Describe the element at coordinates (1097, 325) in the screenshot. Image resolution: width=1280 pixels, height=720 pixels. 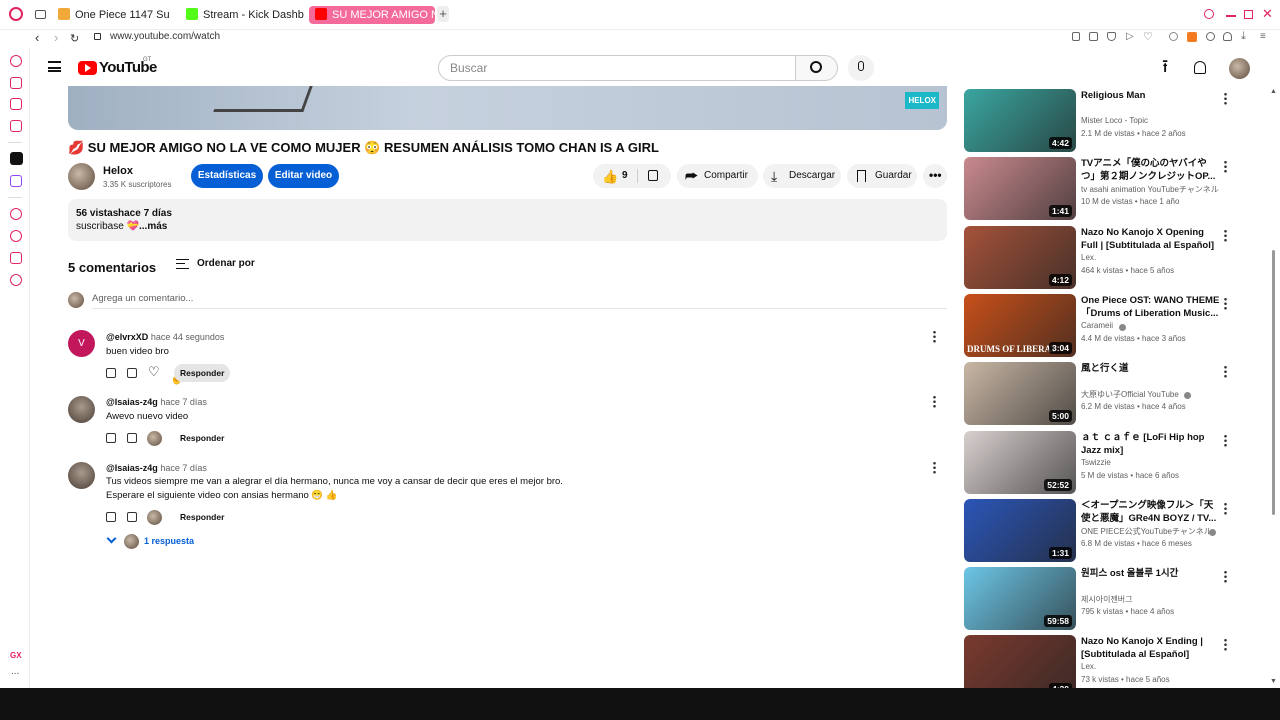
I see `recommended-channel: Carameii` at that location.